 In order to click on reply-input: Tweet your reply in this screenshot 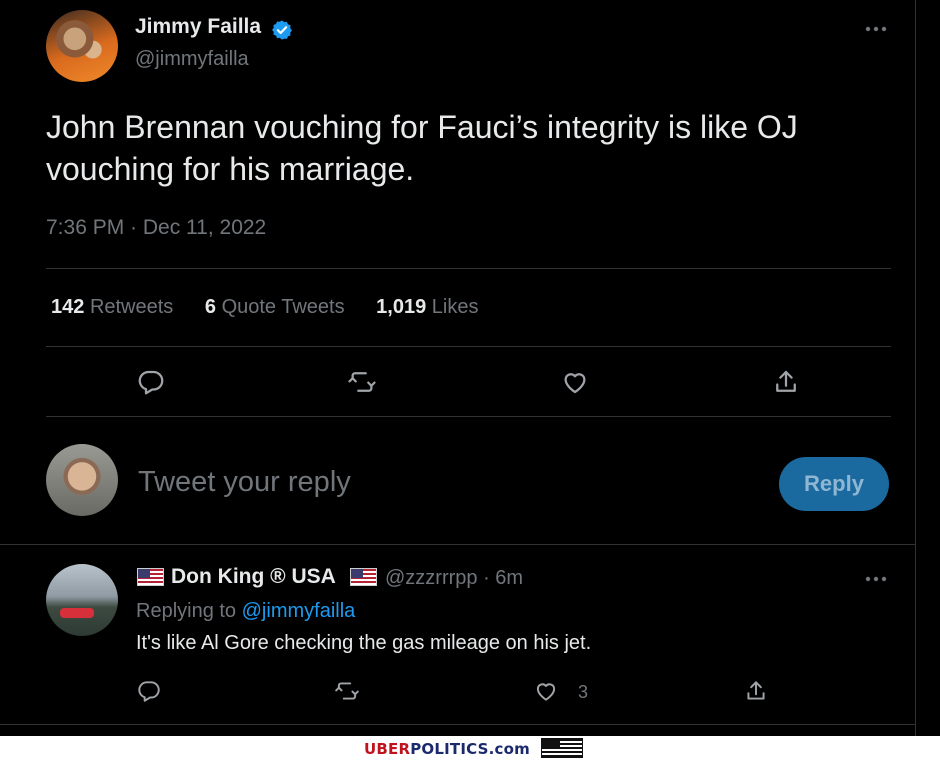, I will do `click(244, 482)`.